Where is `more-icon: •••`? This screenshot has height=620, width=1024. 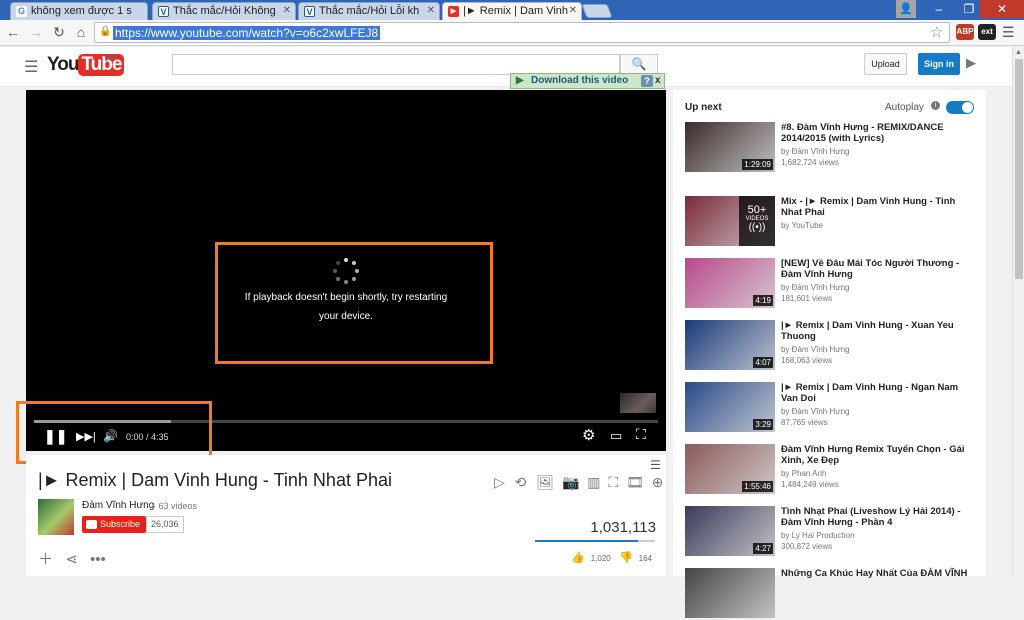 more-icon: ••• is located at coordinates (98, 559).